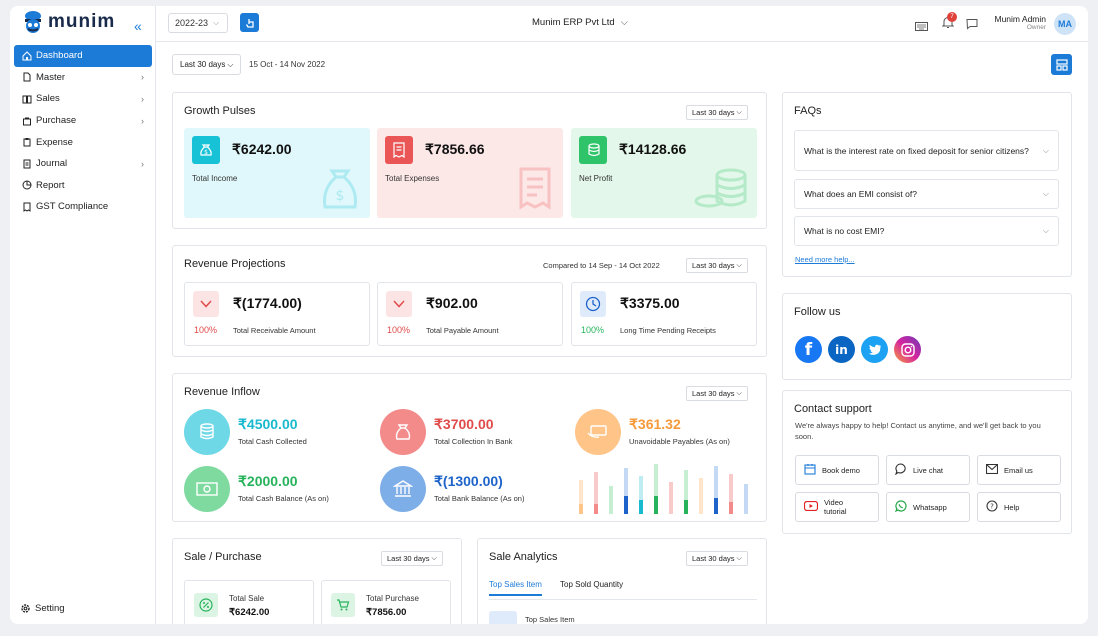 Image resolution: width=1098 pixels, height=636 pixels. I want to click on avatar: MA, so click(1065, 24).